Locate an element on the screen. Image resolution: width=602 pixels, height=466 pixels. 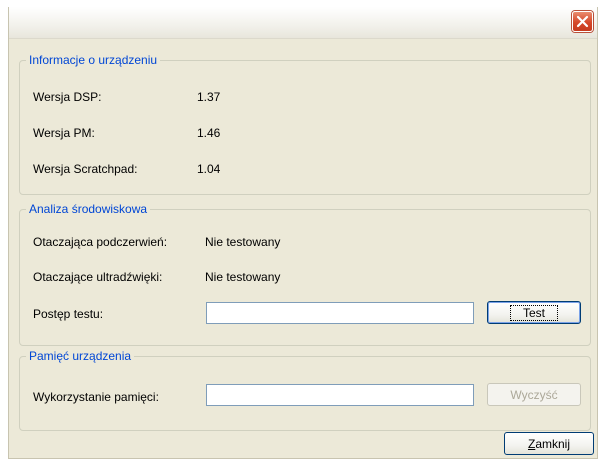
ultrasound-value: Nie testowany is located at coordinates (243, 277).